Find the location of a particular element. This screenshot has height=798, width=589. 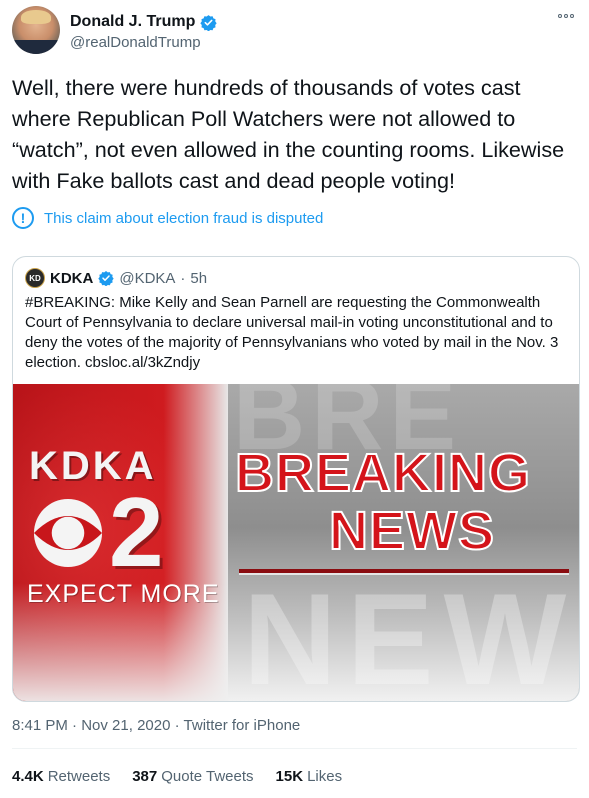

cbs-eye-logo-icon is located at coordinates (68, 533).